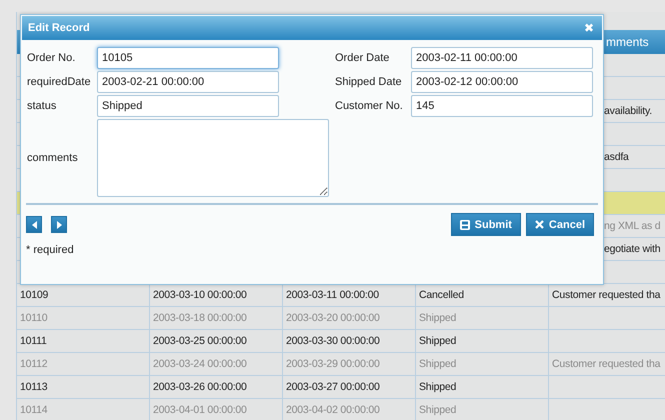  Describe the element at coordinates (51, 58) in the screenshot. I see `field-label: Order No.` at that location.